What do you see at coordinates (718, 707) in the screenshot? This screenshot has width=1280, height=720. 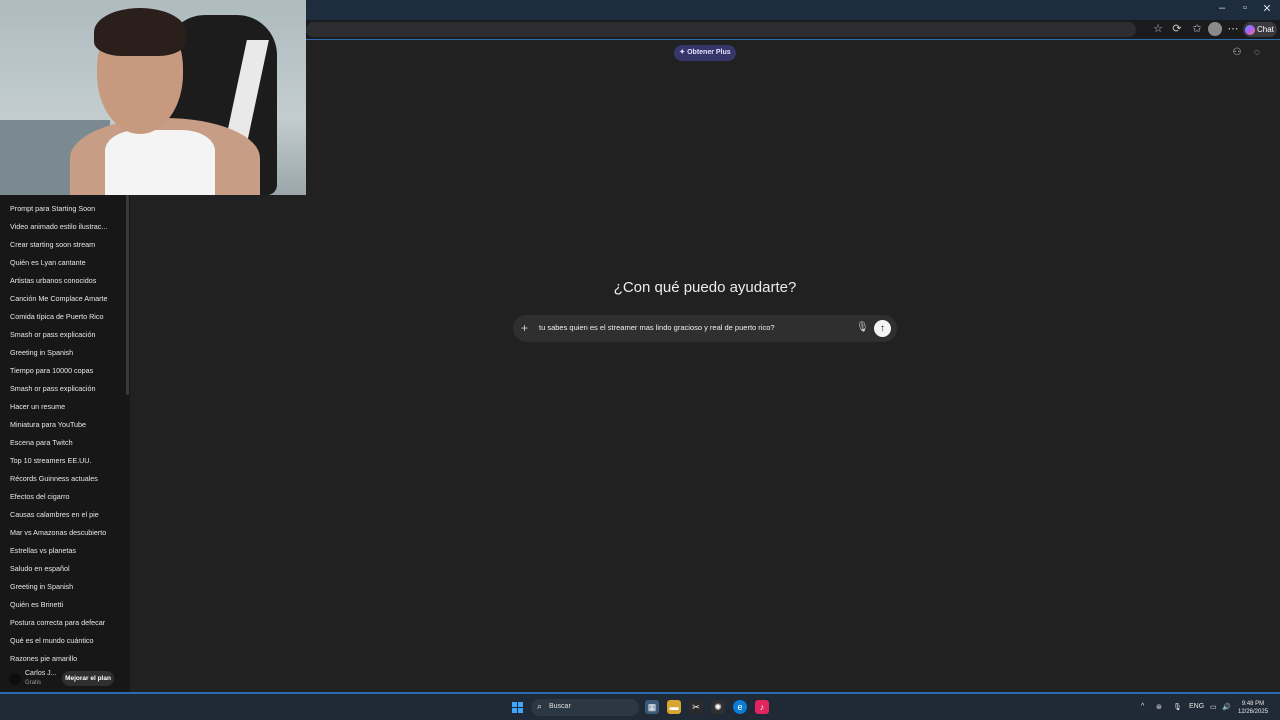 I see `chatgpt-icon: ✺` at bounding box center [718, 707].